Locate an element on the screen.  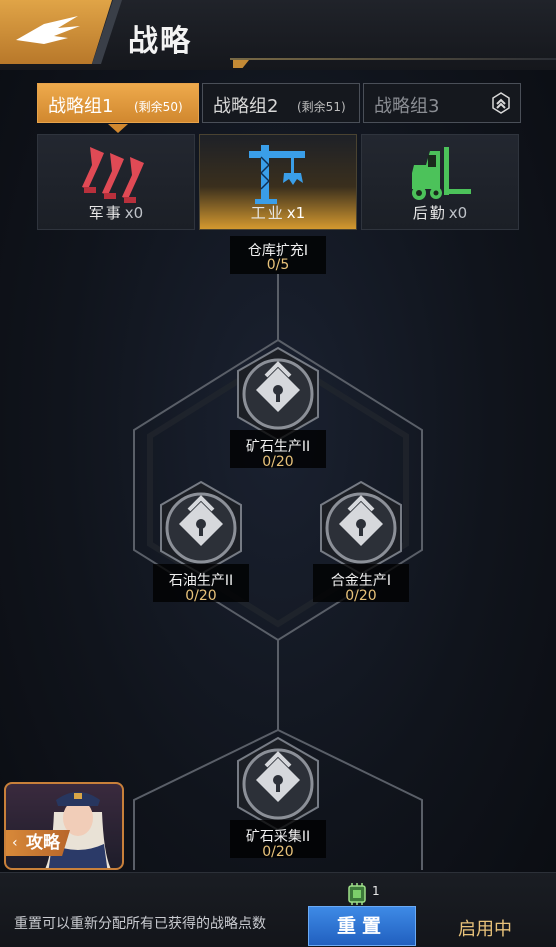
locked-upgrade-icon is located at coordinates (501, 103).